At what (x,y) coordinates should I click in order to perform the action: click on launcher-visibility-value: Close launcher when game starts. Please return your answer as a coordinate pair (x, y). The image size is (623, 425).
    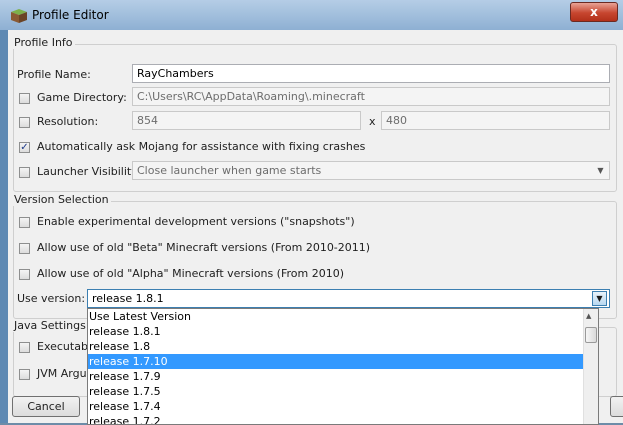
    Looking at the image, I should click on (229, 170).